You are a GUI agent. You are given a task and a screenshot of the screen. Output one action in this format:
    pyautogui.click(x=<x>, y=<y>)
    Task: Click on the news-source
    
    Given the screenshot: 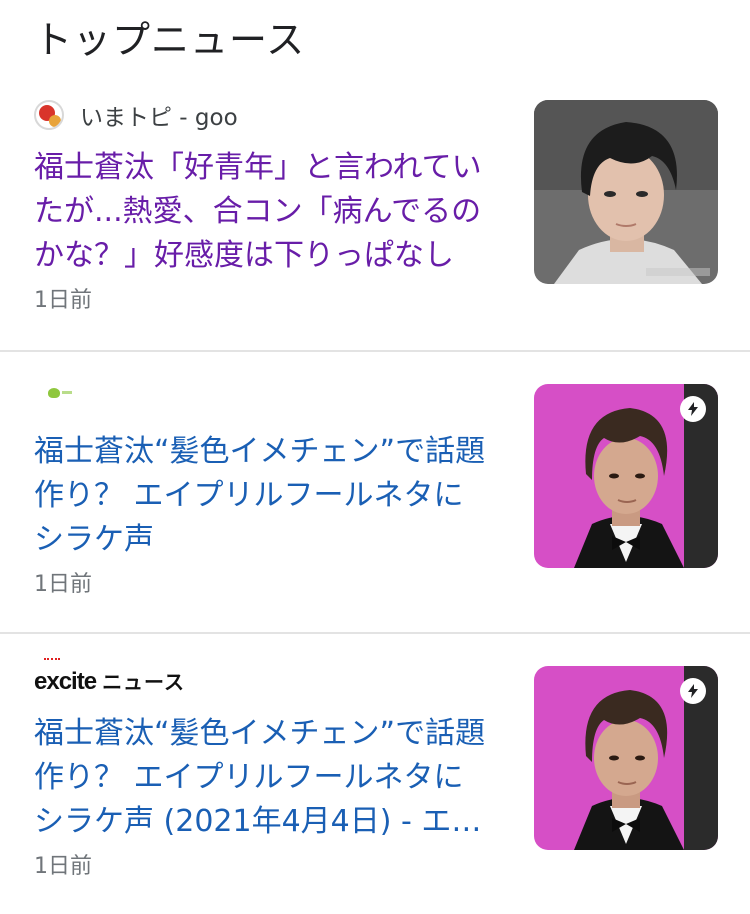 What is the action you would take?
    pyautogui.click(x=53, y=399)
    